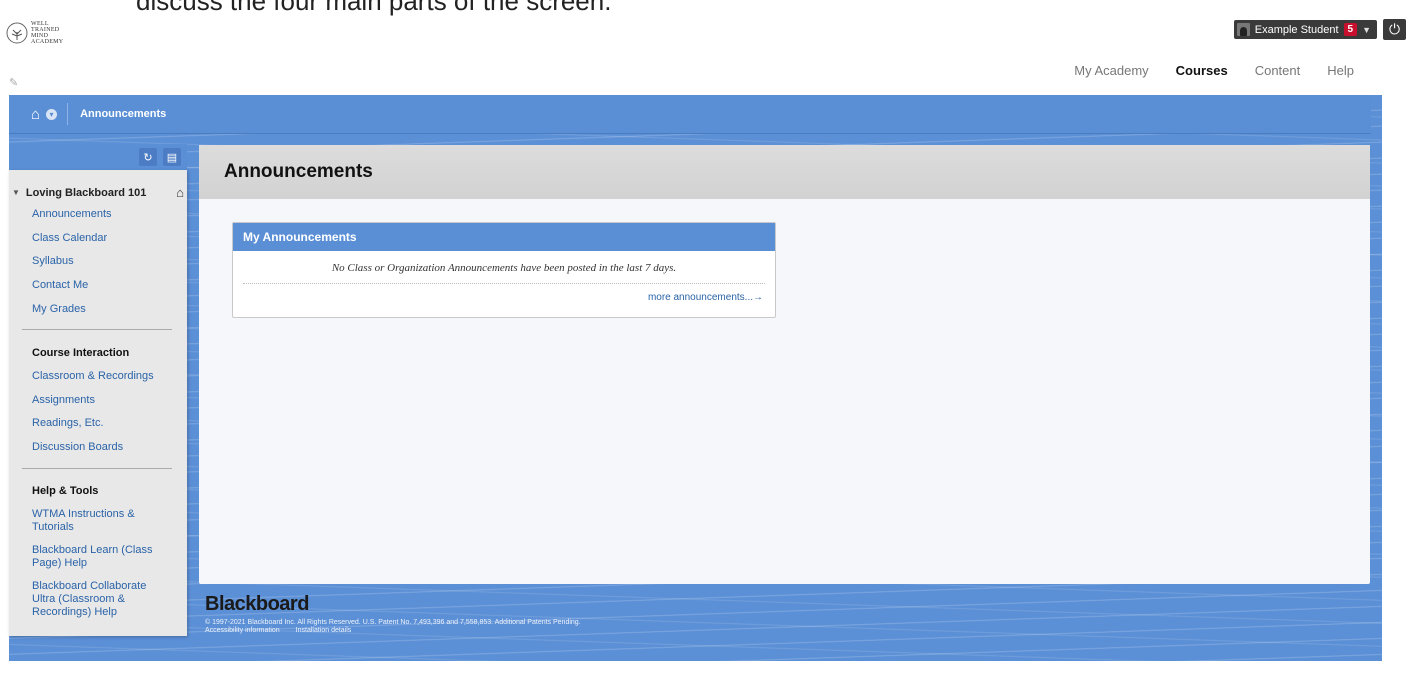  Describe the element at coordinates (107, 423) in the screenshot. I see `sidebar-item-readings: Readings, Etc.` at that location.